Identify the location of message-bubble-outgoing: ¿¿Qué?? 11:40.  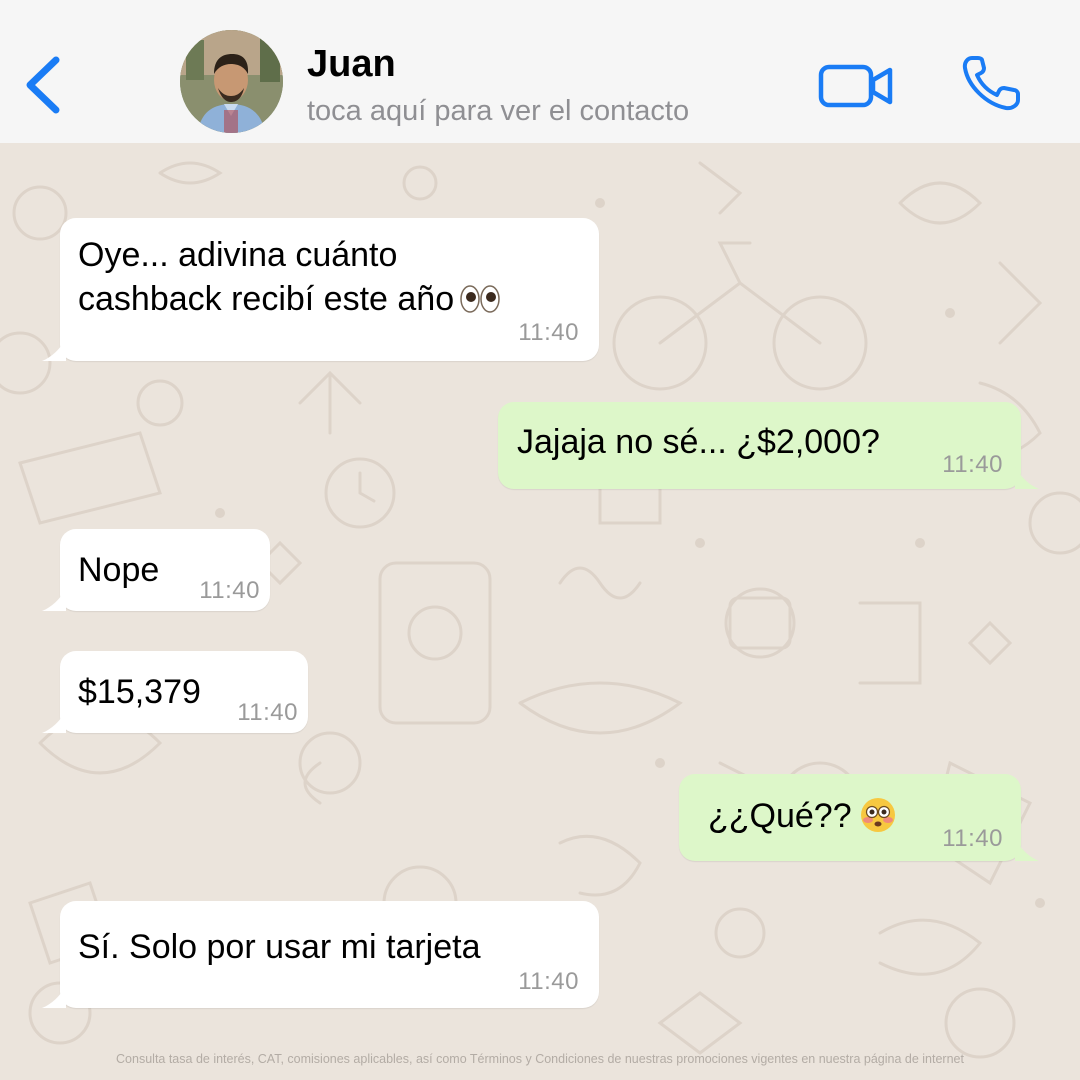
(859, 817).